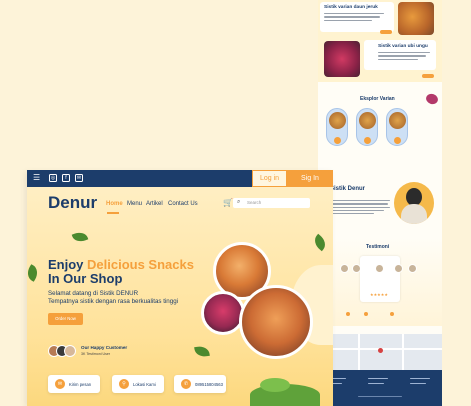 The image size is (471, 406). What do you see at coordinates (380, 282) in the screenshot?
I see `testimonial-section: Testimoni ★★★★★` at bounding box center [380, 282].